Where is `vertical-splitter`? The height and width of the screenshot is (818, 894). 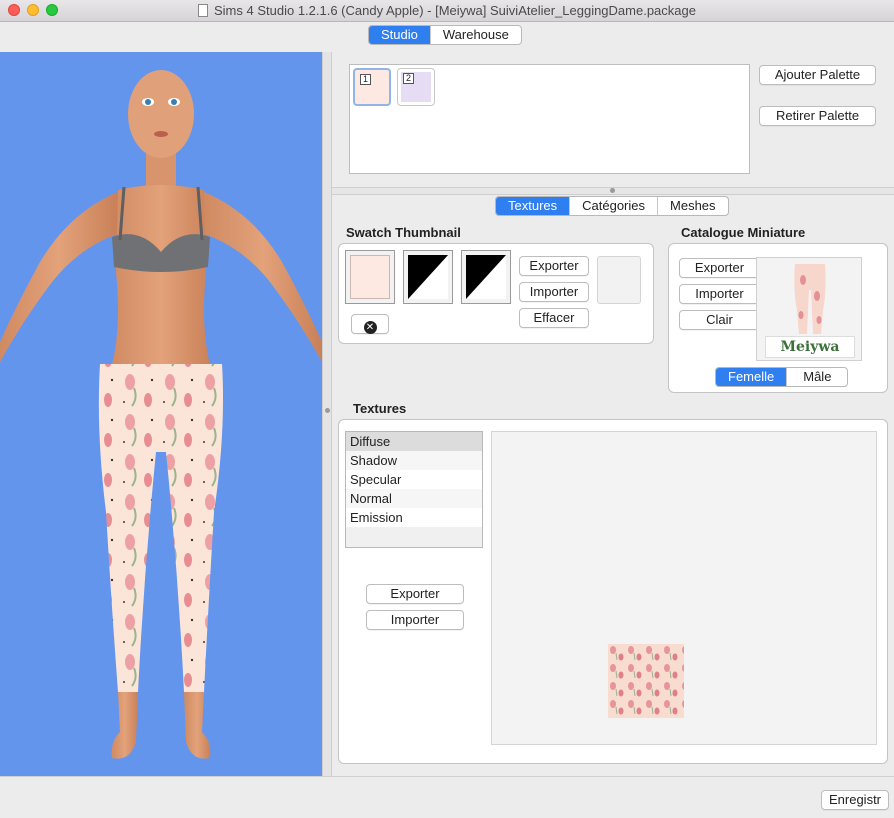
vertical-splitter is located at coordinates (327, 414).